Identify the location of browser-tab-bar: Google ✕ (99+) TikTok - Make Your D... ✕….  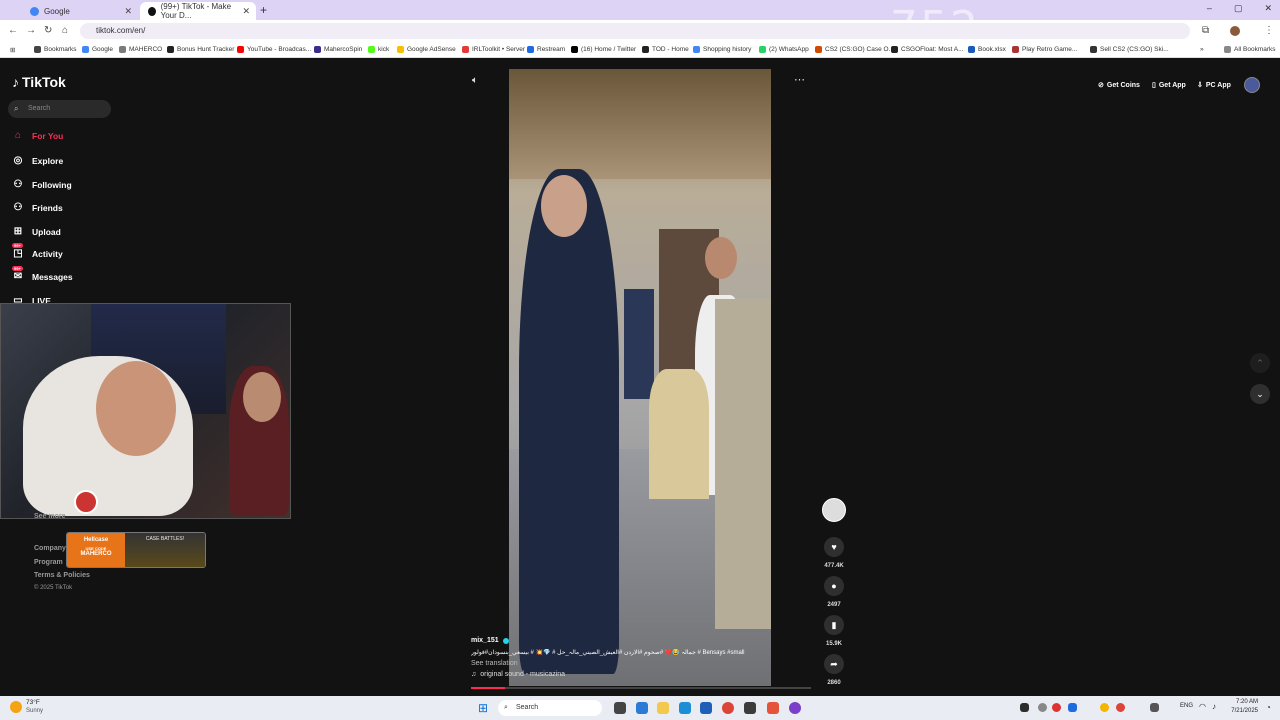
(640, 26).